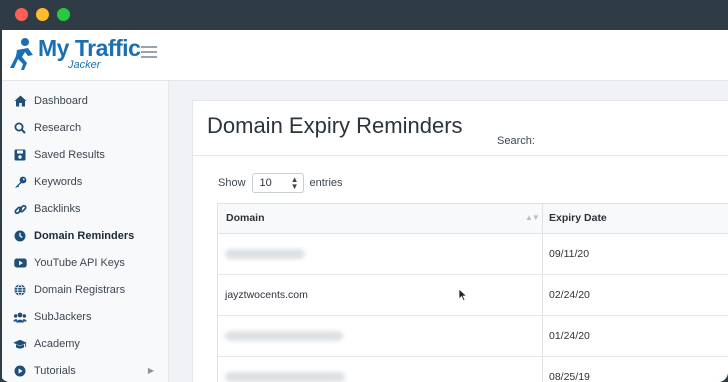 This screenshot has width=728, height=382. What do you see at coordinates (89, 48) in the screenshot?
I see `logo-text: My Traffic` at bounding box center [89, 48].